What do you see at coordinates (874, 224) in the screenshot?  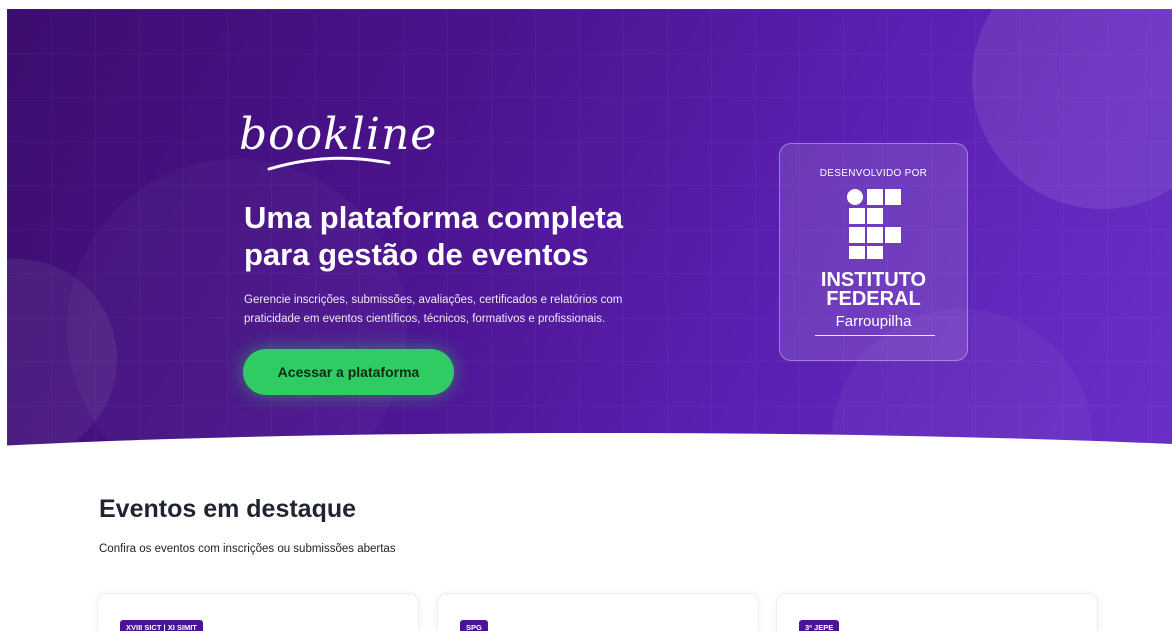 I see `instituto-federal-logo-icon` at bounding box center [874, 224].